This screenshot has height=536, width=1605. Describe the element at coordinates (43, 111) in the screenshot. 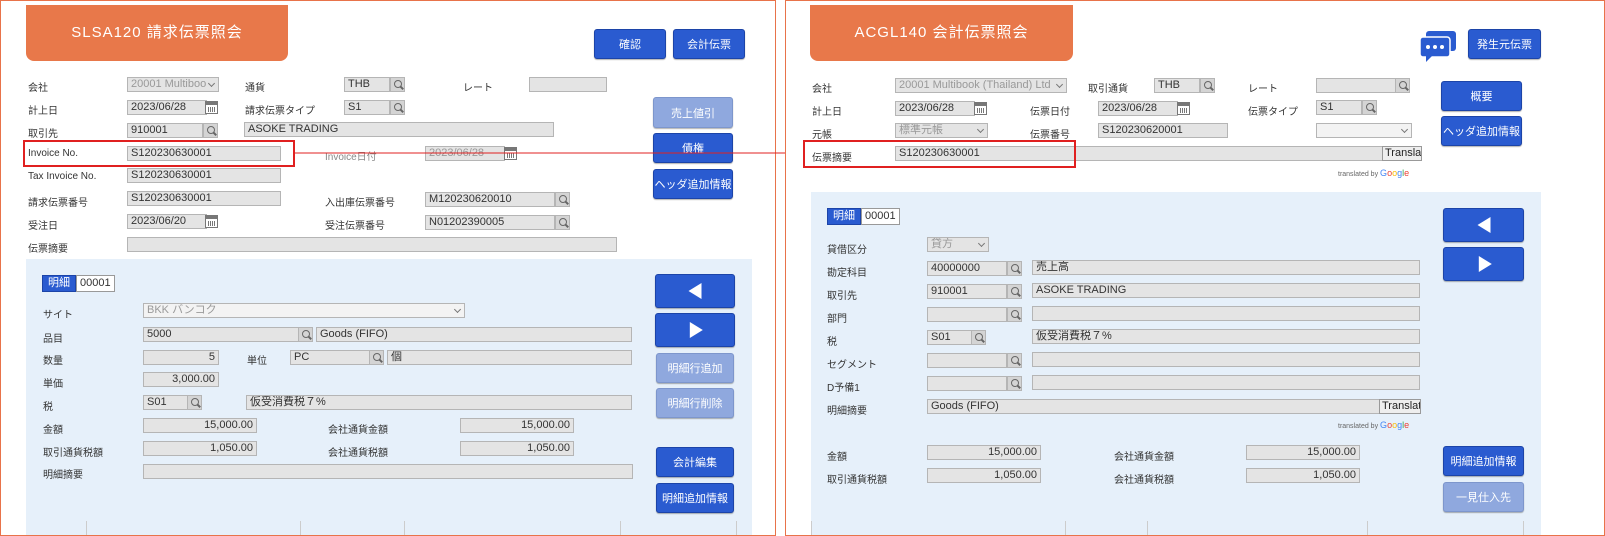

I see `posting-date-label: 計上日` at that location.